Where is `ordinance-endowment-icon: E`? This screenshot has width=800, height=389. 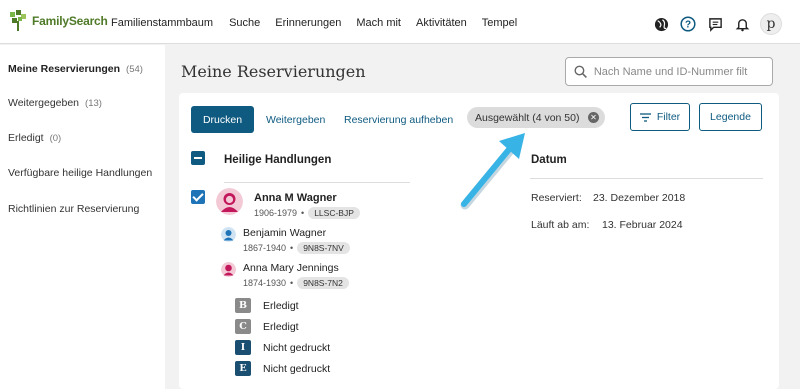 ordinance-endowment-icon: E is located at coordinates (243, 368).